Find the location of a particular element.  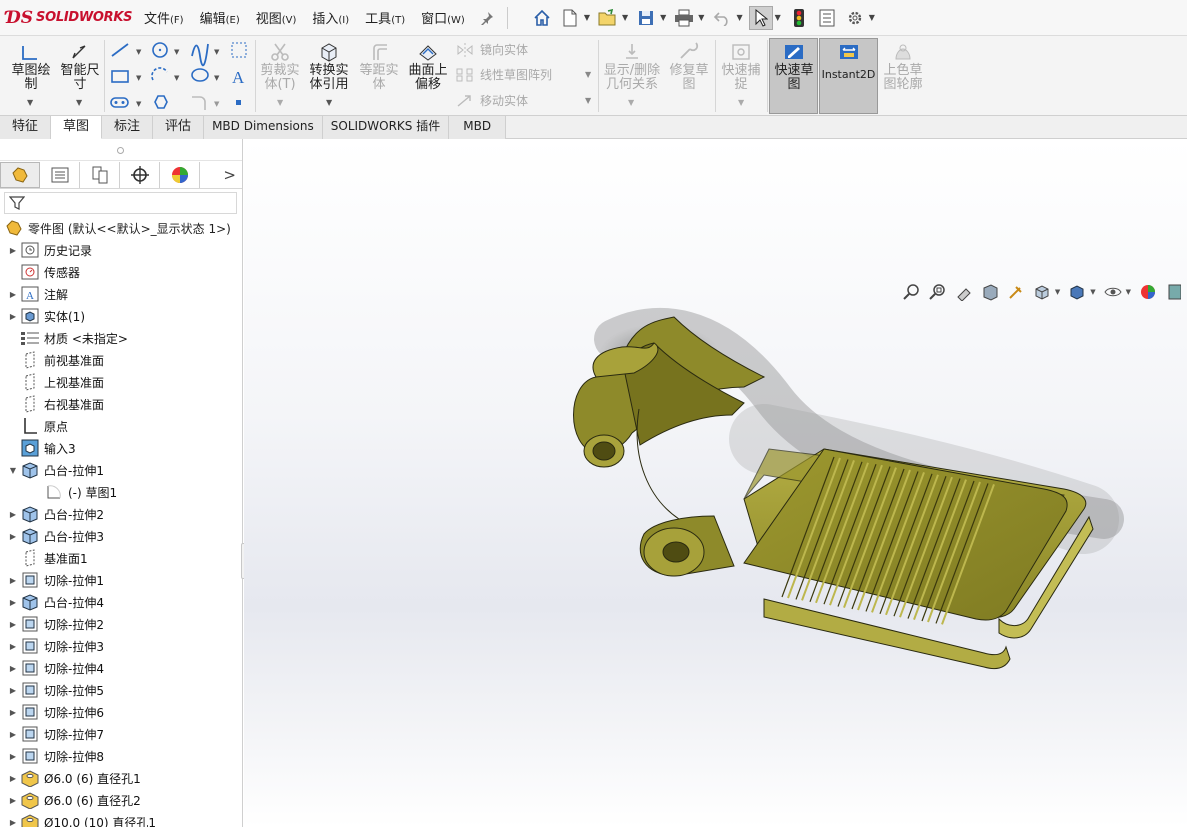

view-orientation-icon is located at coordinates (1042, 292).